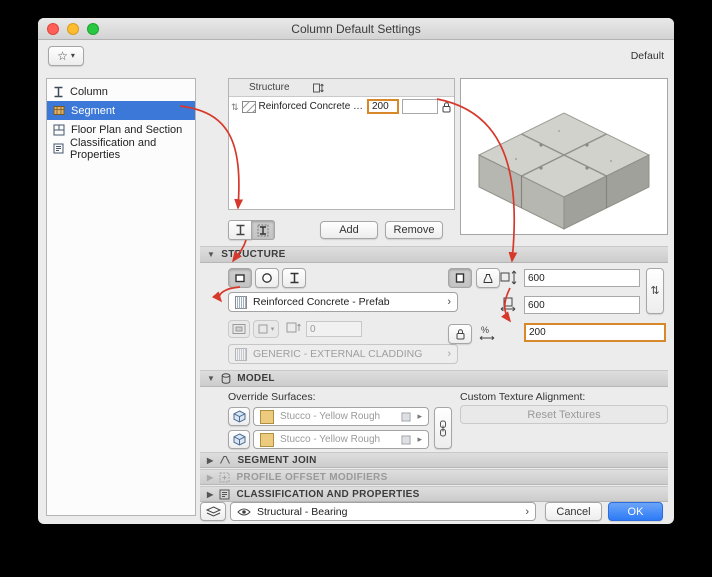  I want to click on shape-profile-button, so click(294, 278).